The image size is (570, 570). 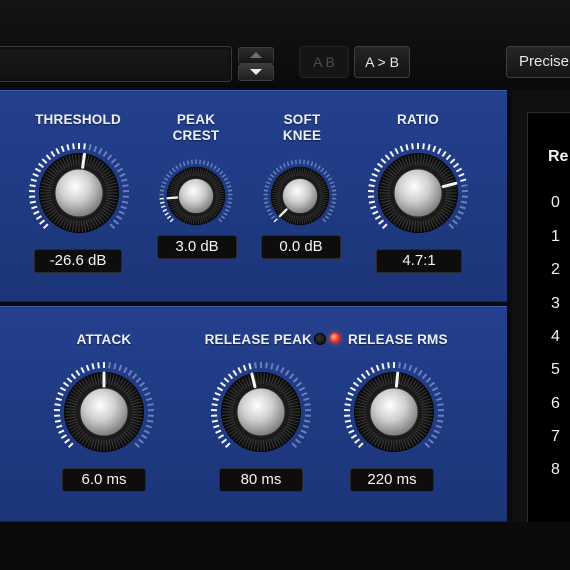 I want to click on peak-crest-value: 3.0 dB, so click(x=197, y=247).